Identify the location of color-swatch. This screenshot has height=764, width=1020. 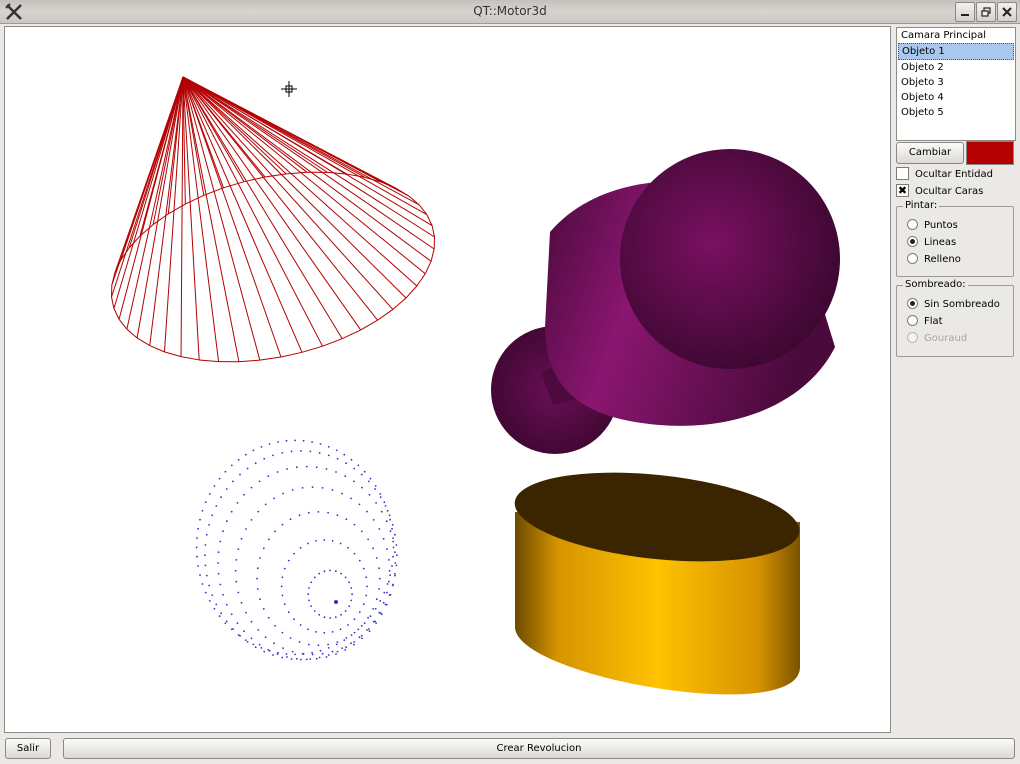
(990, 153).